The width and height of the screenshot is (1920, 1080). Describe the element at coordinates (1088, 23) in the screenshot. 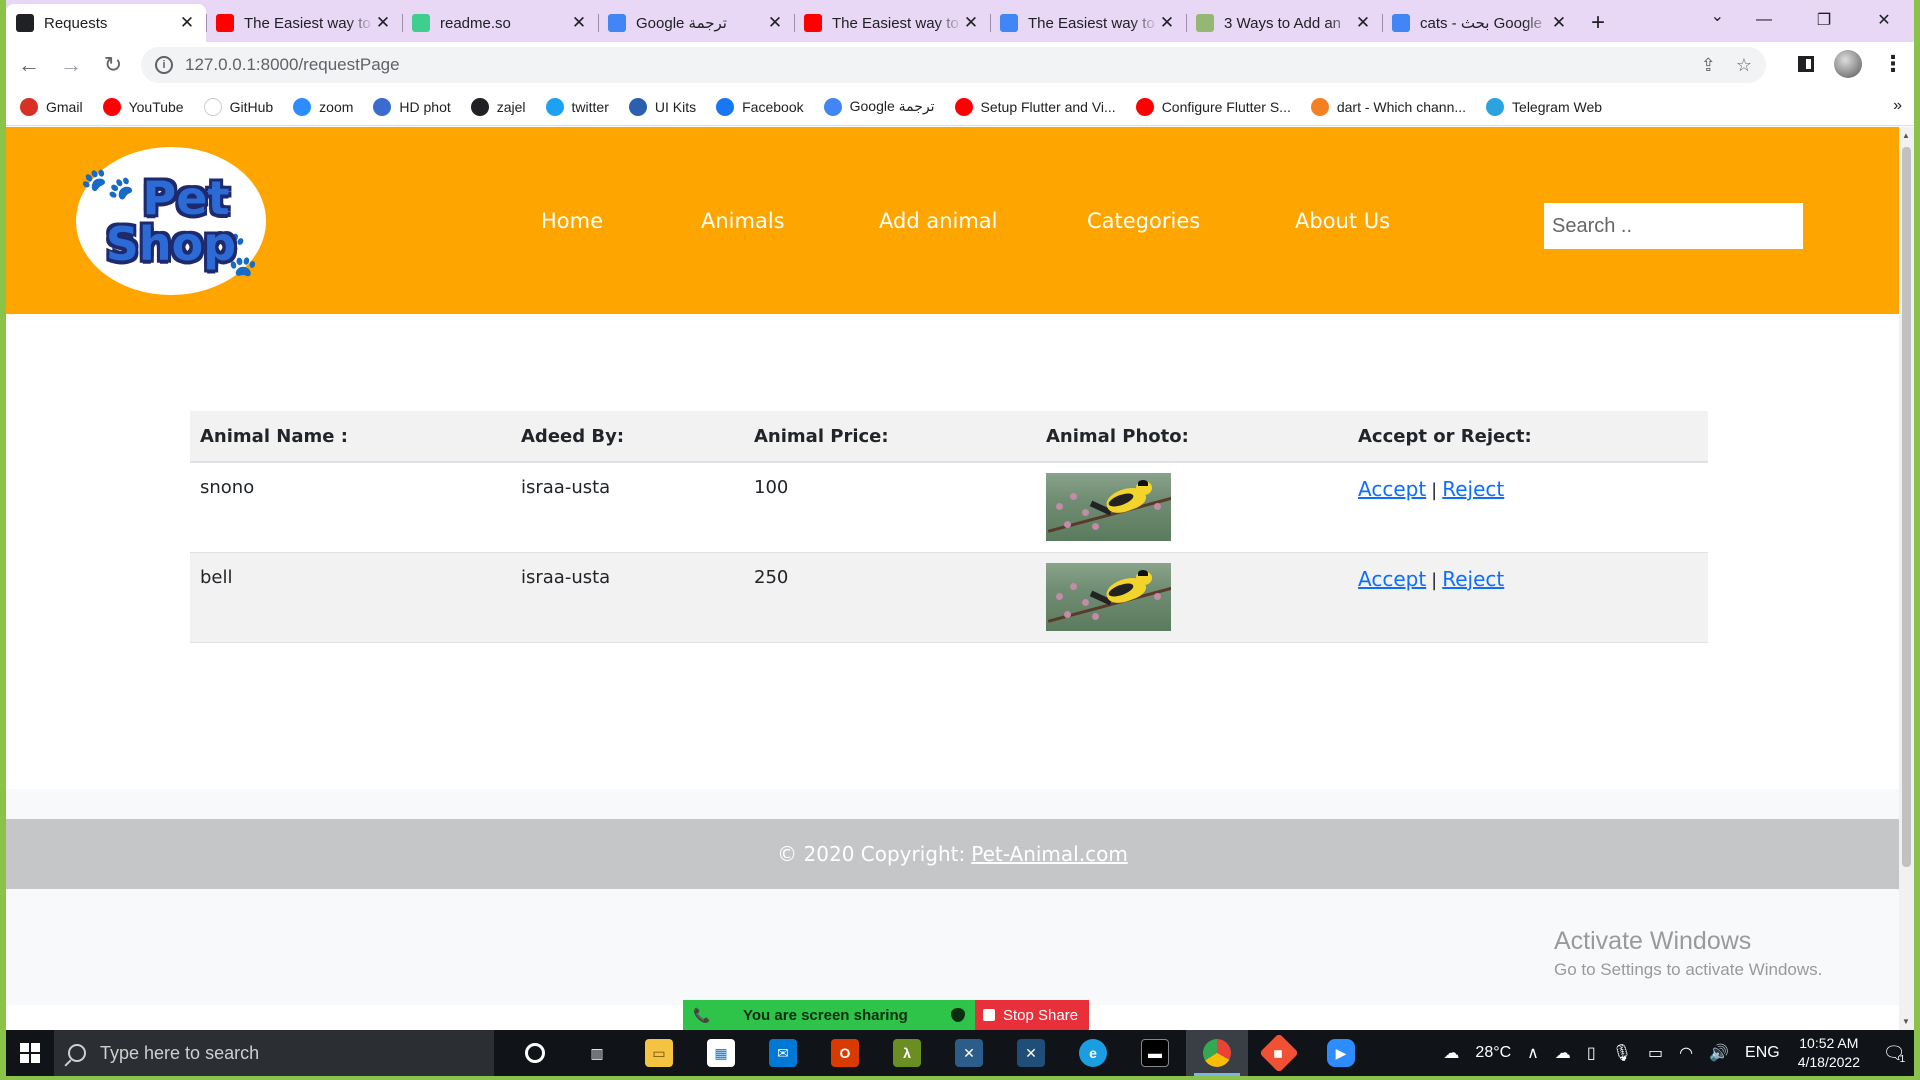

I see `tab-5: The Easiest way to ✕` at that location.